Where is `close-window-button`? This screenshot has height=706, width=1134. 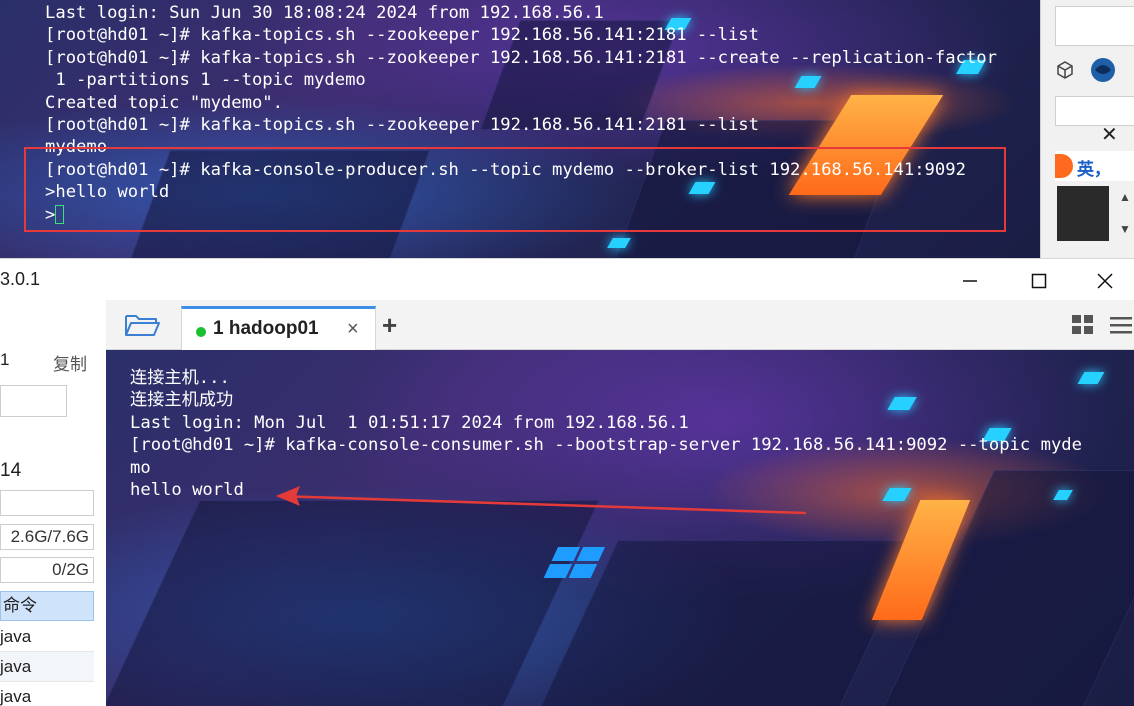
close-window-button is located at coordinates (1105, 280).